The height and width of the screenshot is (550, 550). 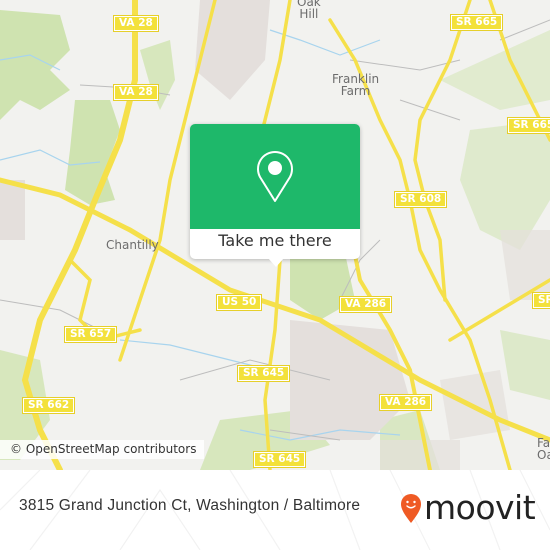 What do you see at coordinates (309, 10) in the screenshot?
I see `place-label-oak-hill: Oak Hill` at bounding box center [309, 10].